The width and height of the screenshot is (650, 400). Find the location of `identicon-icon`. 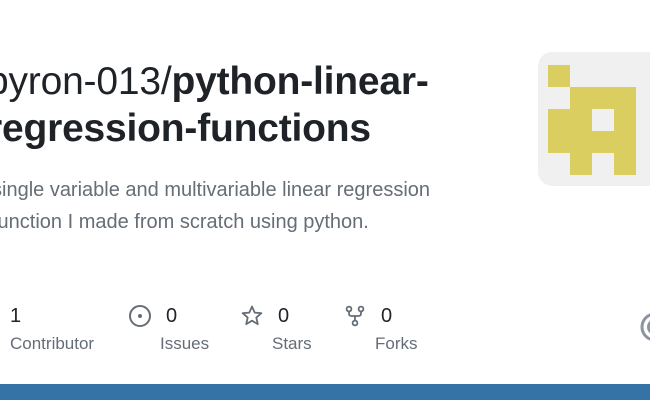

identicon-icon is located at coordinates (592, 120).